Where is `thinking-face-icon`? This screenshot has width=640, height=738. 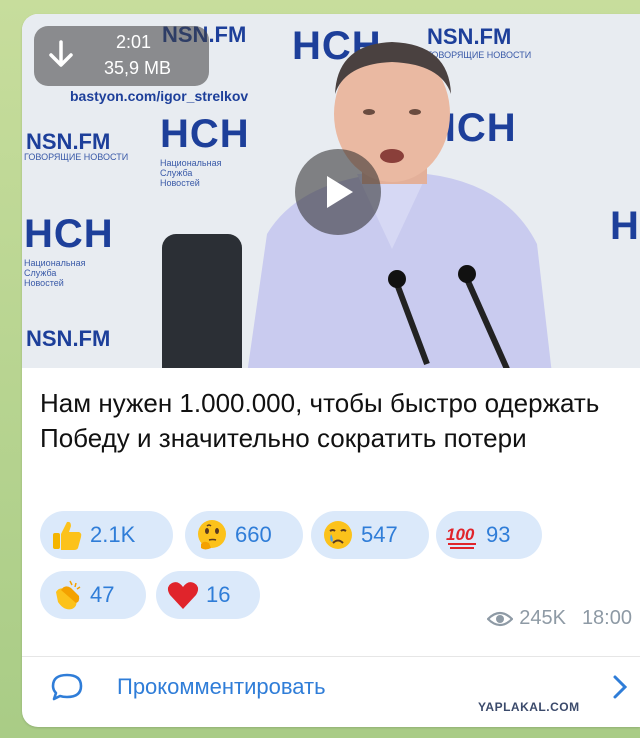
thinking-face-icon is located at coordinates (212, 535).